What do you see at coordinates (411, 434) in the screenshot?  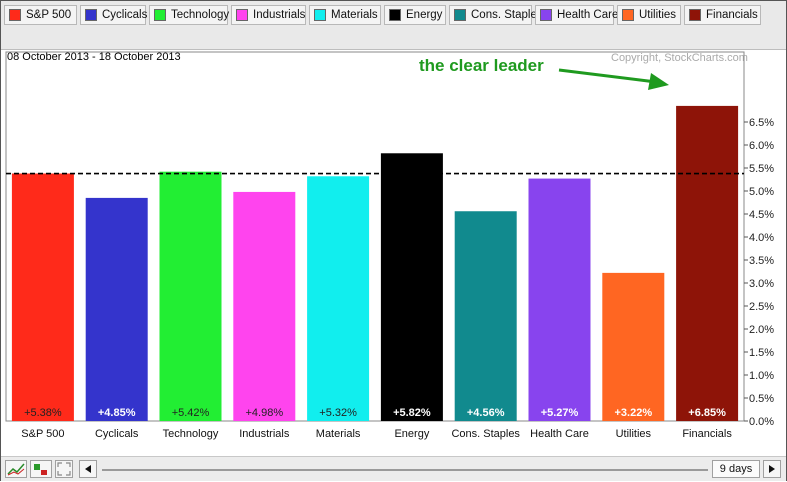 I see `x-category-label: Energy` at bounding box center [411, 434].